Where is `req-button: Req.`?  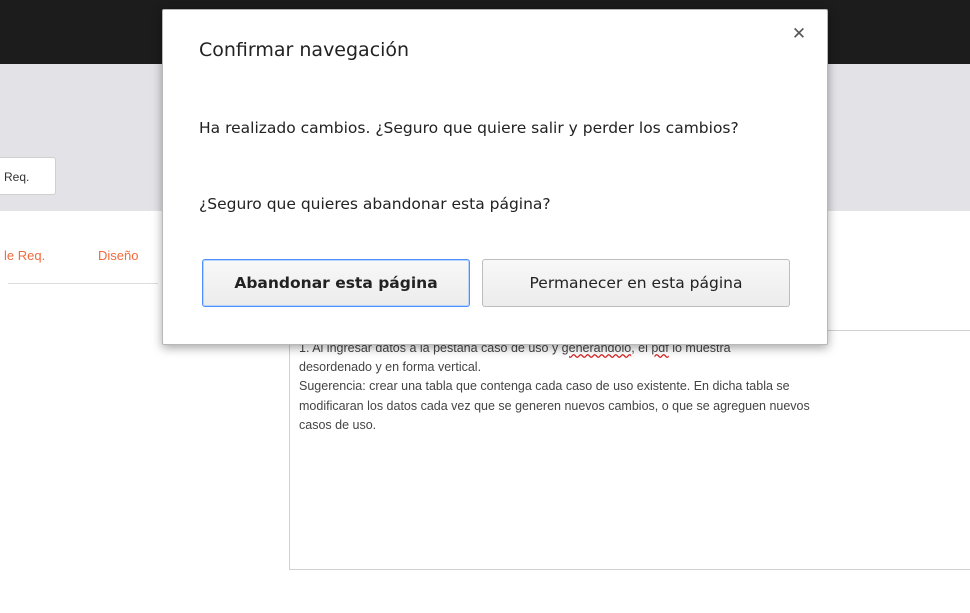 req-button: Req. is located at coordinates (28, 176).